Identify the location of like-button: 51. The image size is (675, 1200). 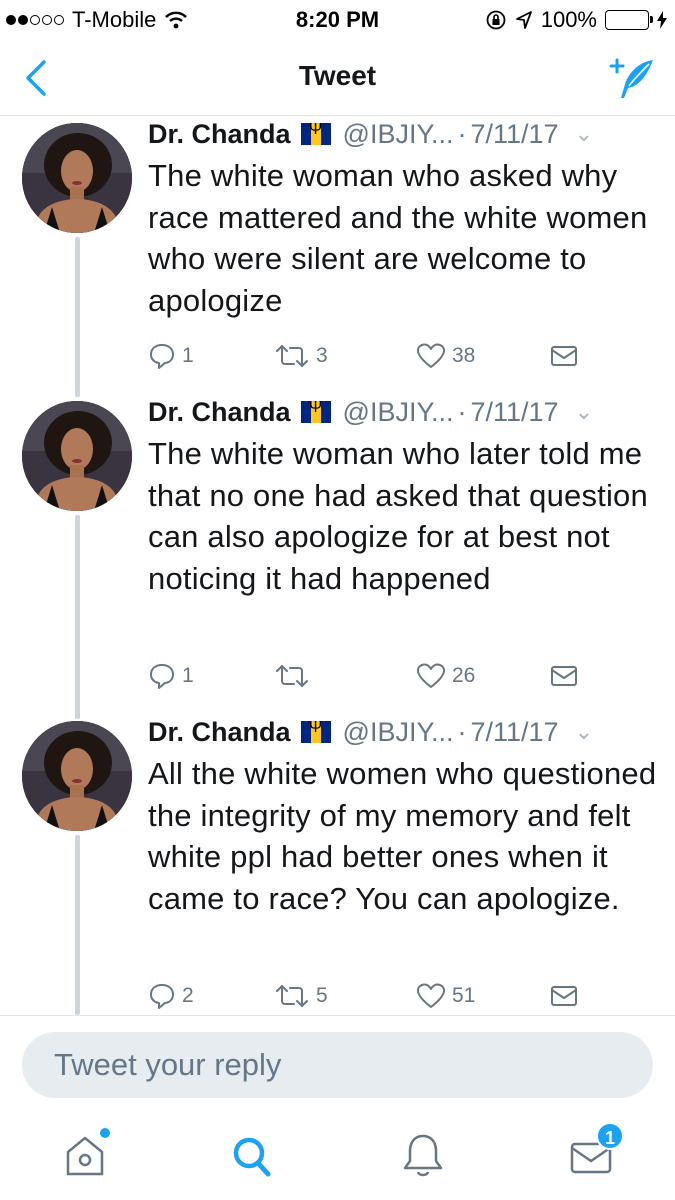
(445, 996).